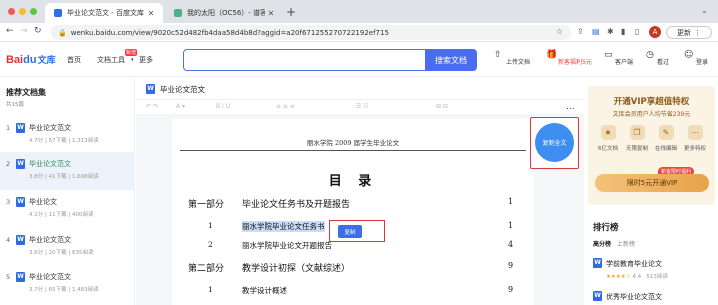 The image size is (718, 305). I want to click on item-meta: 4.7分 | 57下载 | 1,313阅读, so click(64, 141).